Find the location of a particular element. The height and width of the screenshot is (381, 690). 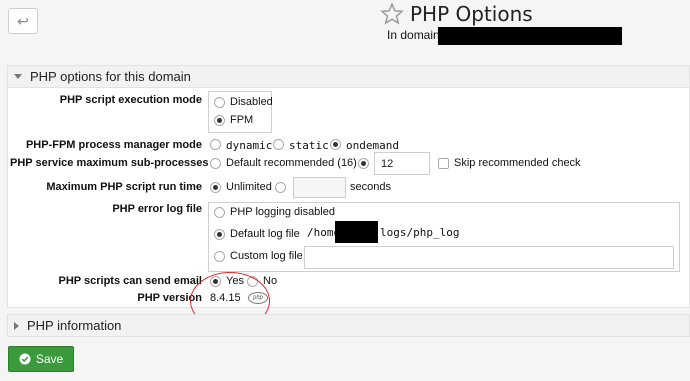

save-button: Save is located at coordinates (41, 359).